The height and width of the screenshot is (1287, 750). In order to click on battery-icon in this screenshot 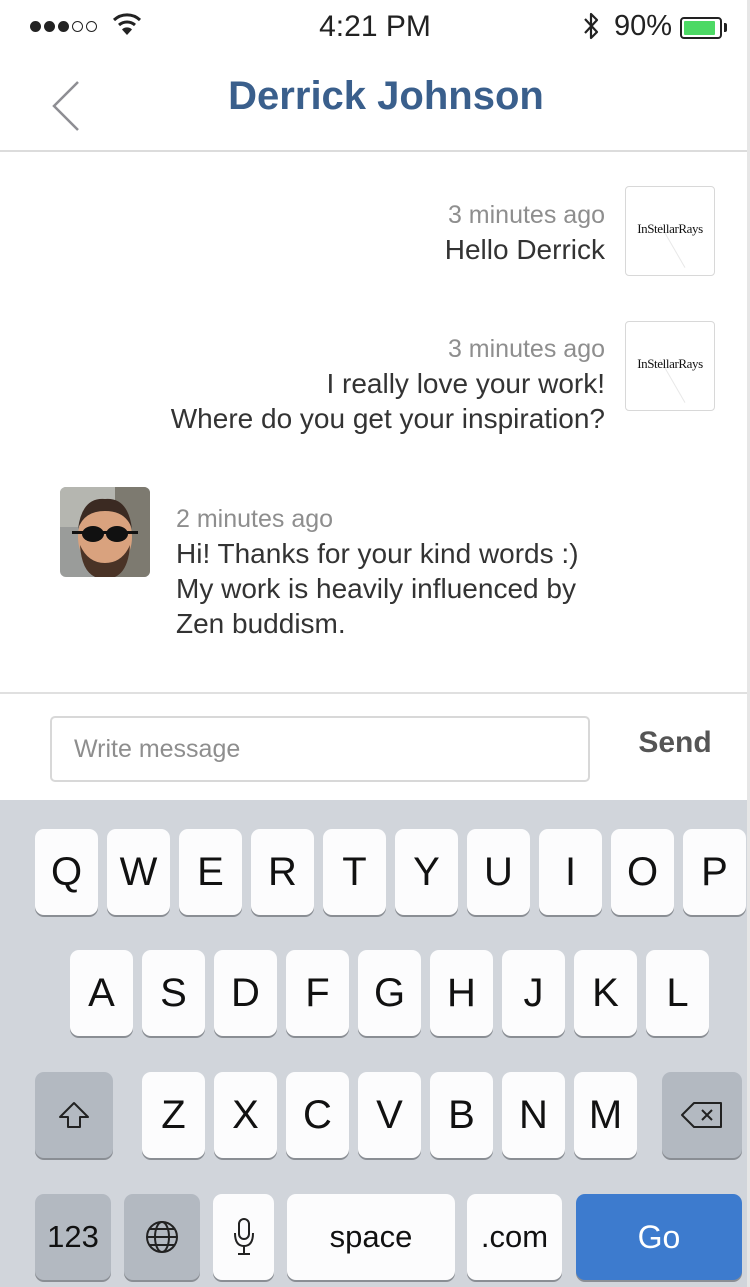, I will do `click(701, 28)`.